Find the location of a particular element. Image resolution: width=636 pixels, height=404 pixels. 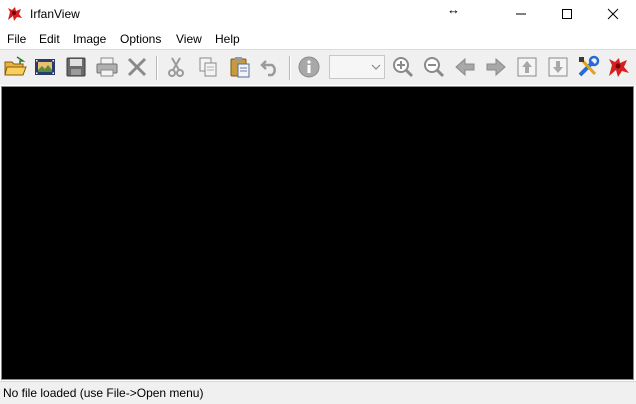

next-arrow-icon is located at coordinates (496, 67).